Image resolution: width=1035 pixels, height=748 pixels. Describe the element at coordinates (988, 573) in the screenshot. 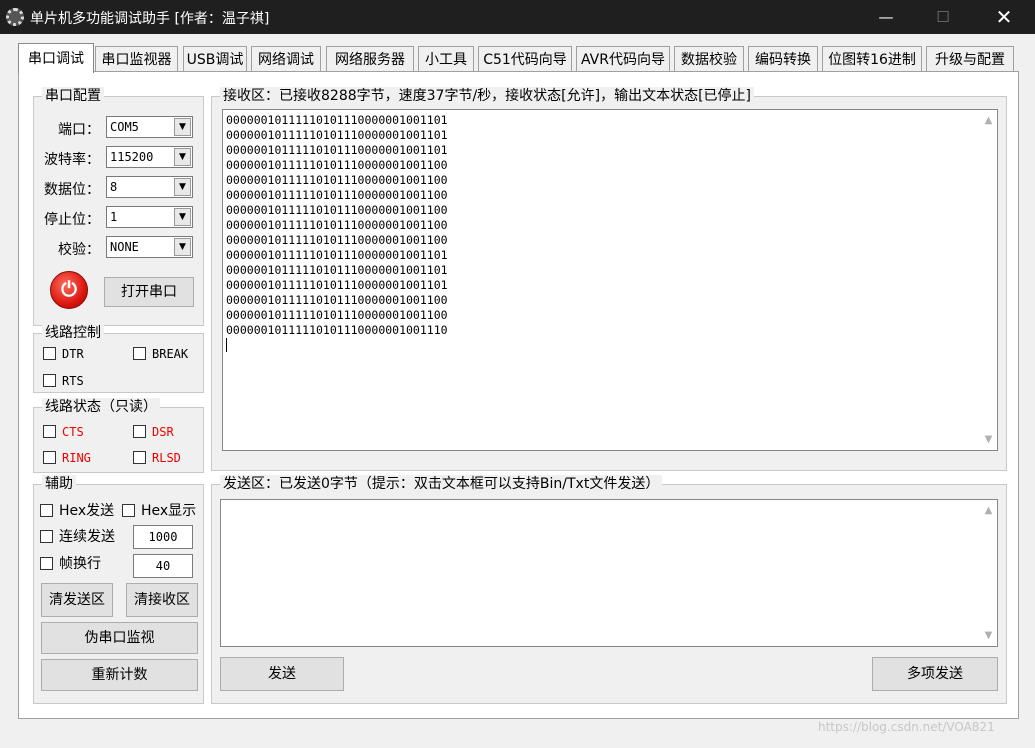

I see `send-scrollbar: ▲ ▼` at that location.